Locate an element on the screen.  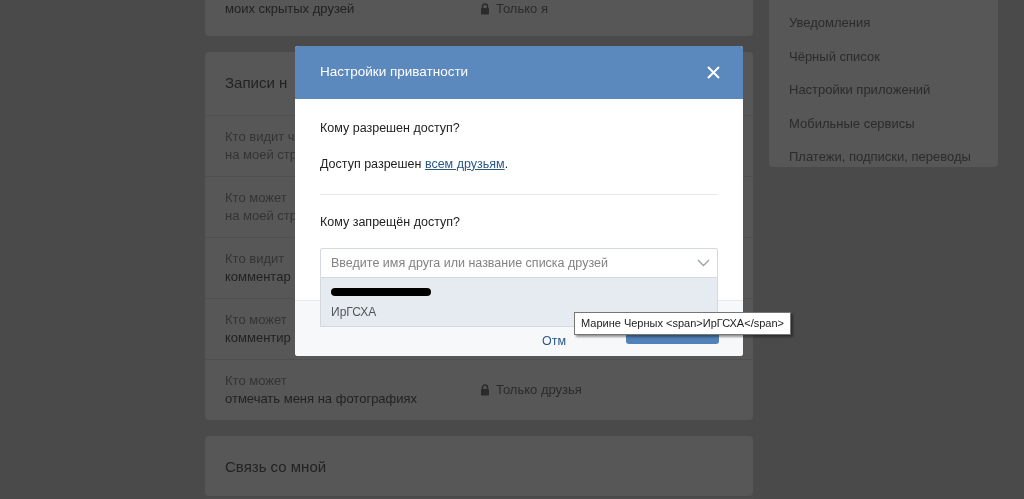
tooltip: Марине Черных <span>ИрГСХА</span> is located at coordinates (682, 323).